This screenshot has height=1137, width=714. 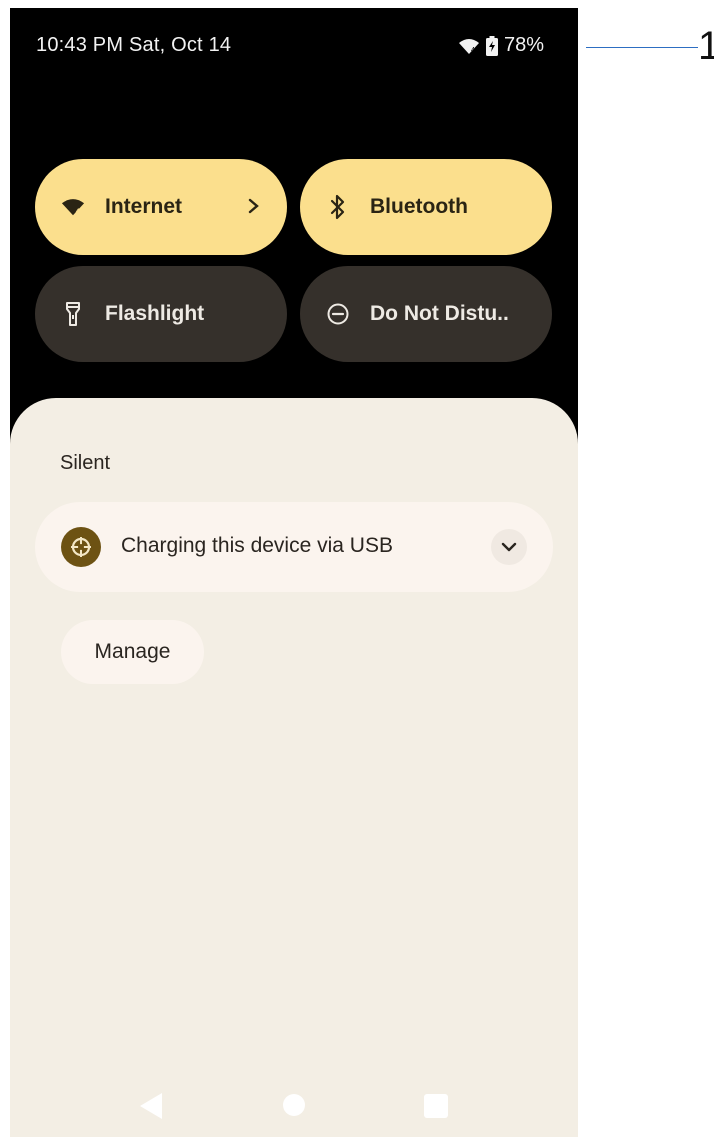 What do you see at coordinates (642, 47) in the screenshot?
I see `callout-line` at bounding box center [642, 47].